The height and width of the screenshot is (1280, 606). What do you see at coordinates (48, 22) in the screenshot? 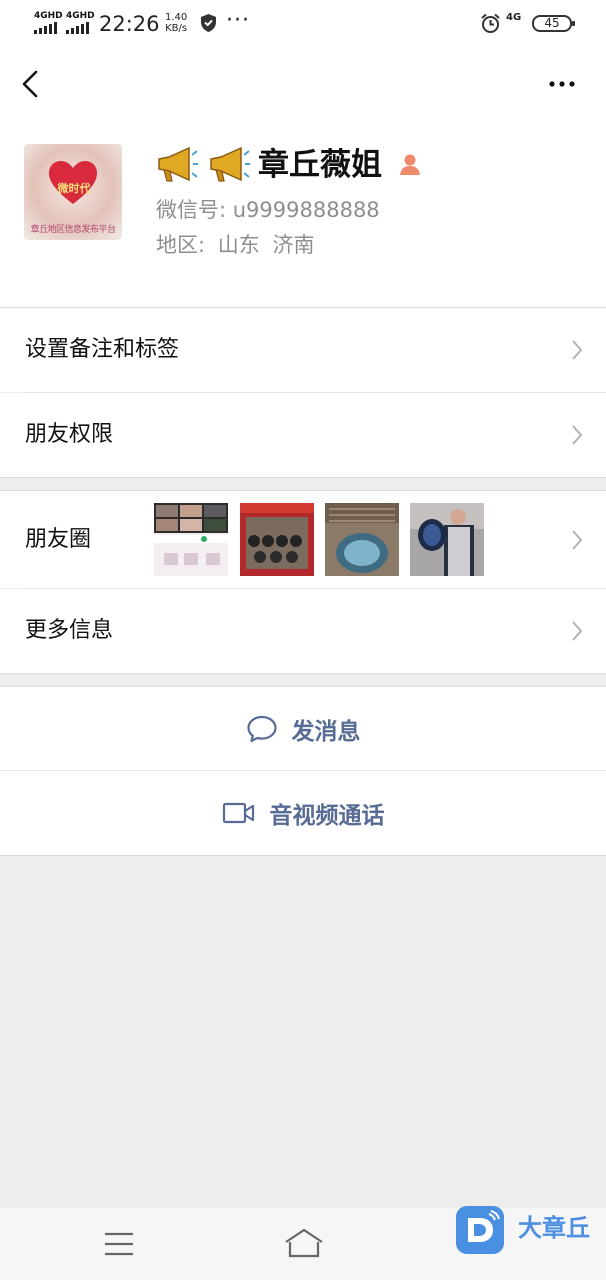
I see `signal-strength-1: 4GHD` at bounding box center [48, 22].